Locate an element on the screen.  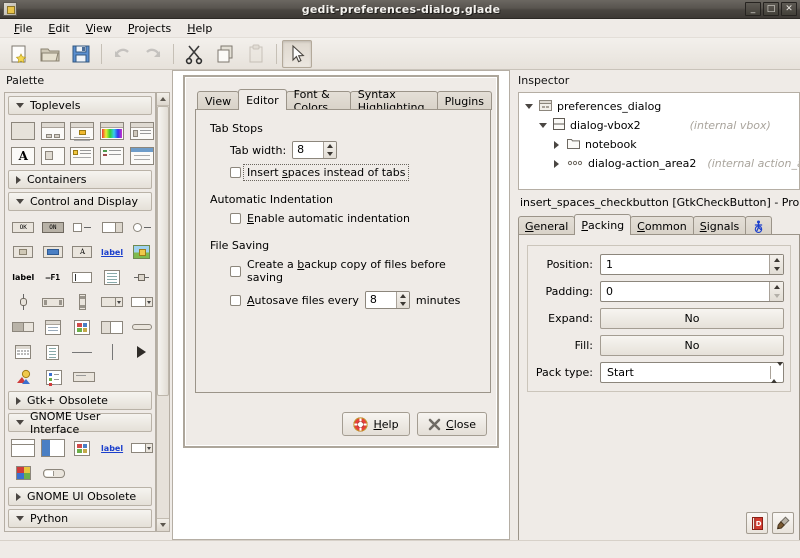
fill-toggle: No is located at coordinates (692, 345).